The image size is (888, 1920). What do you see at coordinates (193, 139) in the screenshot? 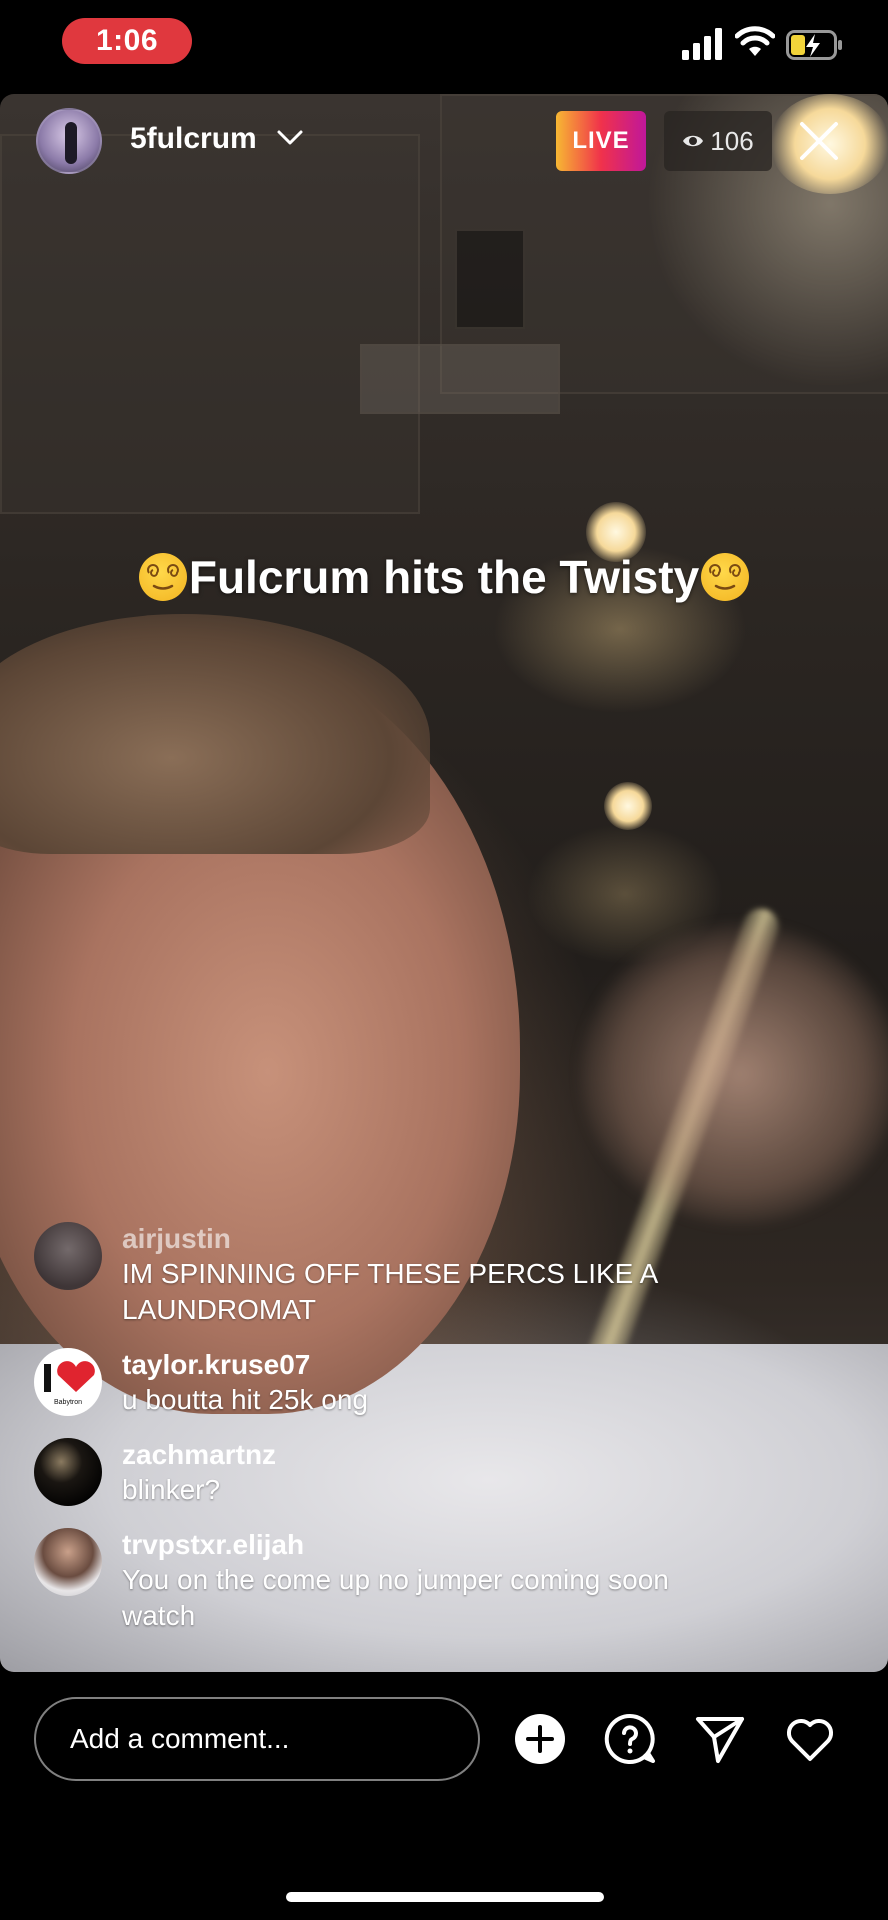
I see `host-username: 5fulcrum` at bounding box center [193, 139].